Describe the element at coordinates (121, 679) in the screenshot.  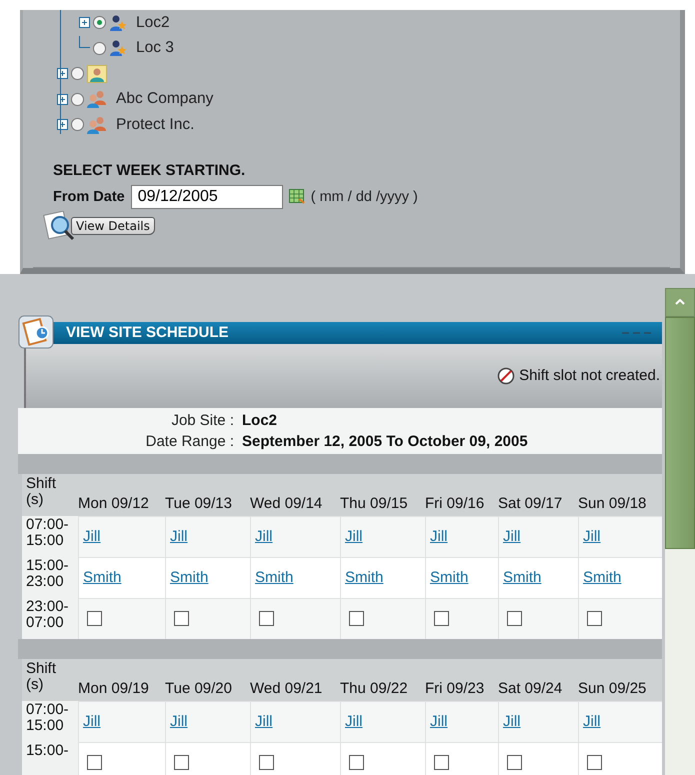
I see `column-header: Mon 09/19` at that location.